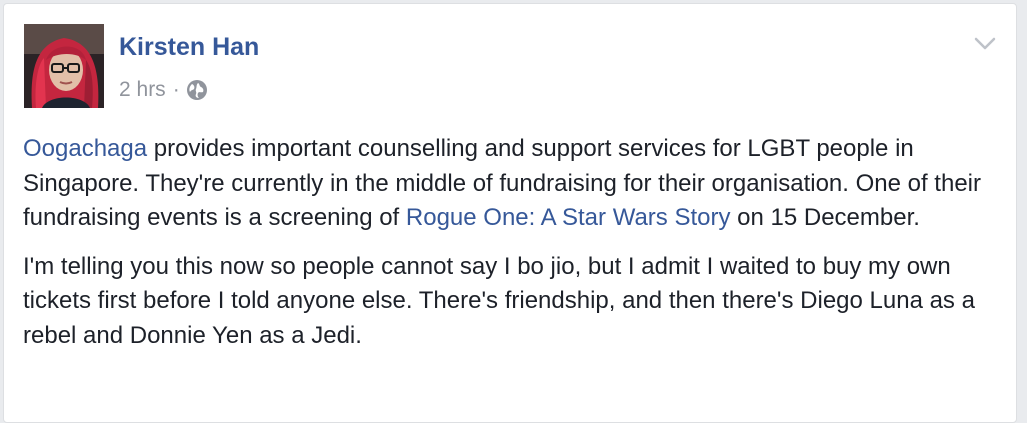 The image size is (1027, 423). I want to click on link-oogachaga: Oogachaga, so click(85, 148).